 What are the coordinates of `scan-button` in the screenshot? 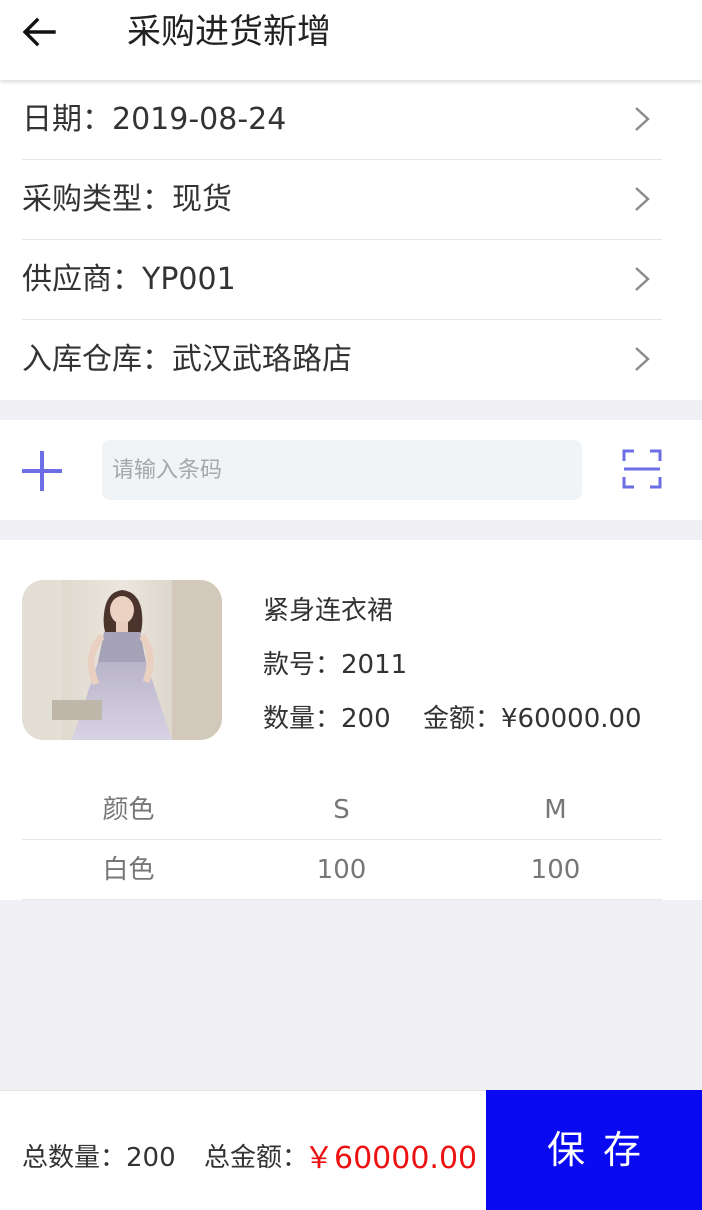 It's located at (642, 469).